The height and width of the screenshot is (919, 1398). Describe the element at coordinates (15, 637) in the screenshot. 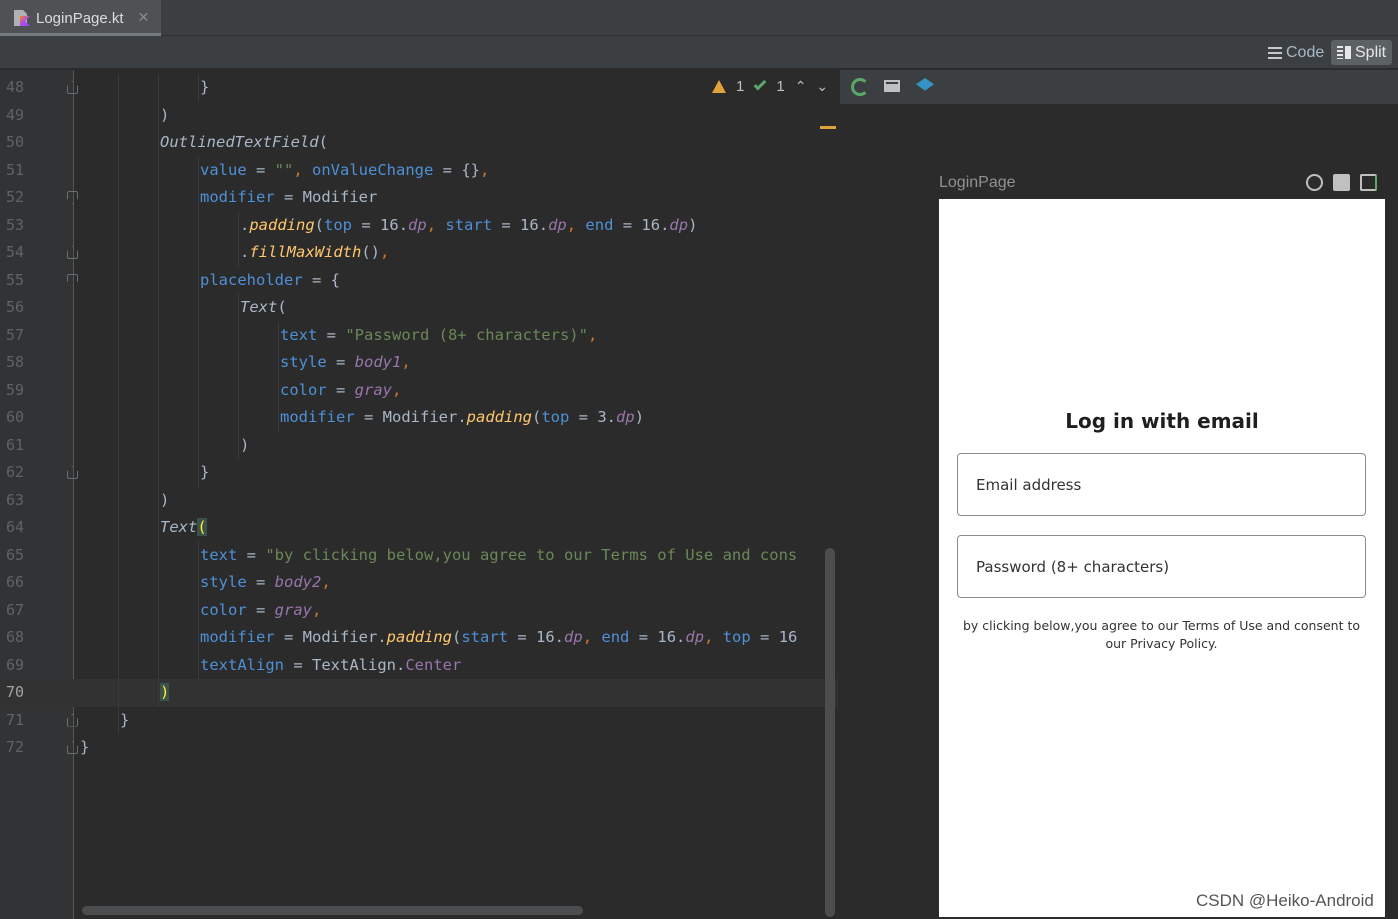

I see `line-number: 68` at that location.